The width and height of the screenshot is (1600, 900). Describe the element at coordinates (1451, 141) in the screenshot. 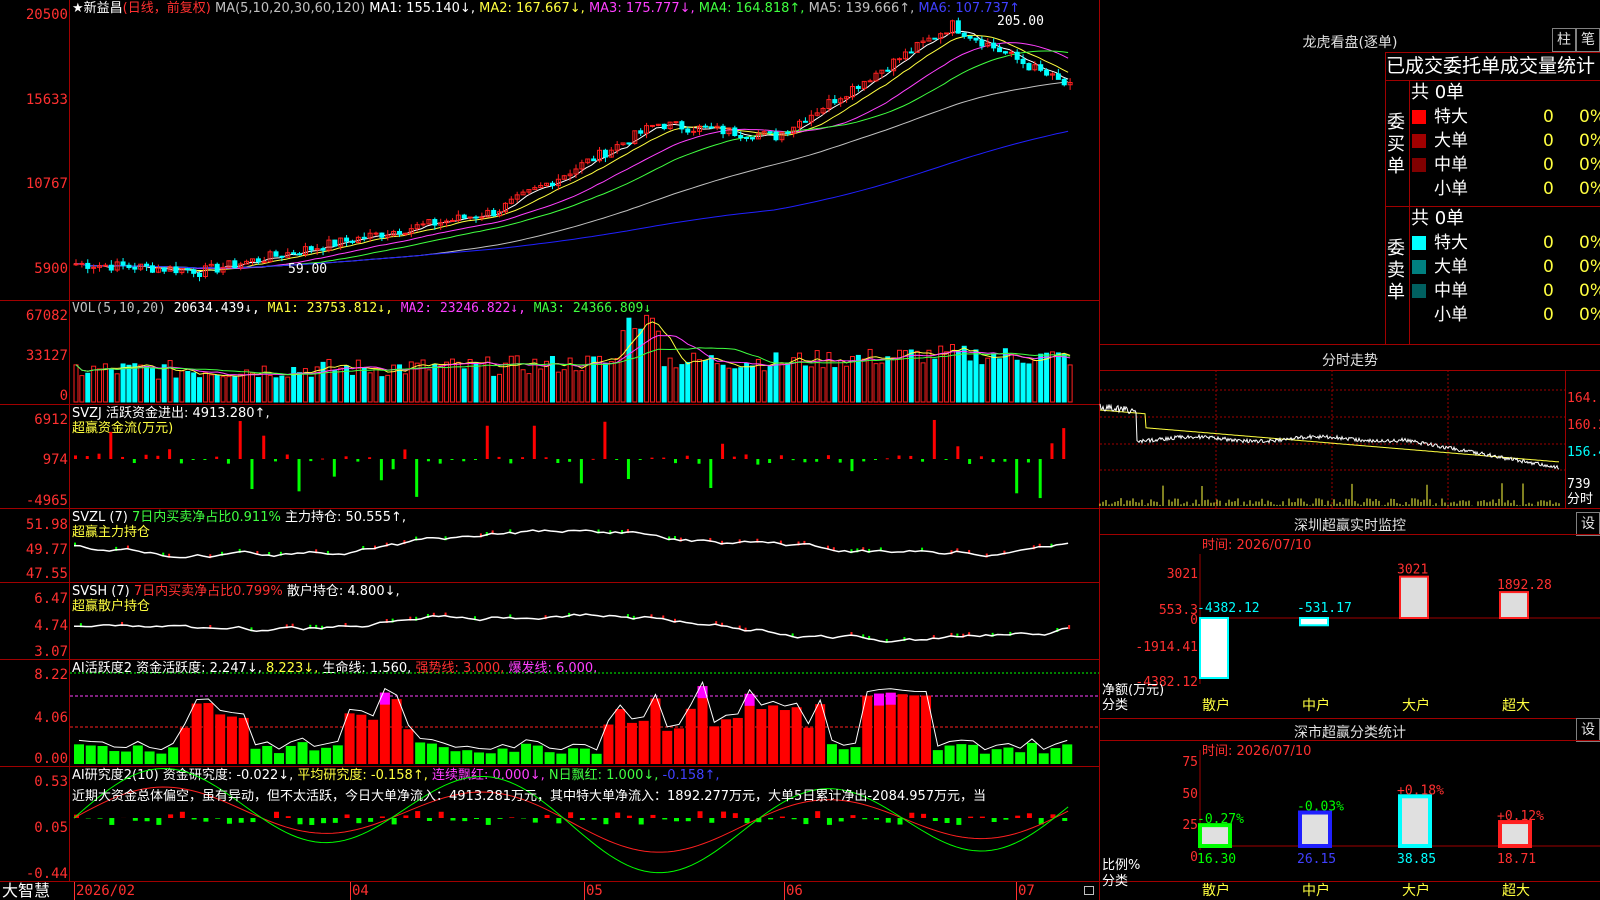

I see `order-type: 大单` at that location.